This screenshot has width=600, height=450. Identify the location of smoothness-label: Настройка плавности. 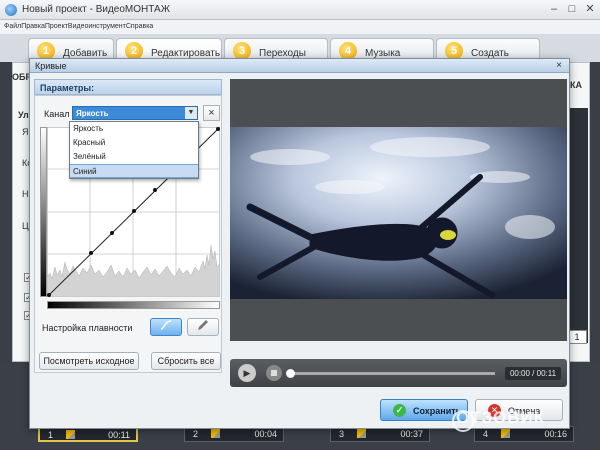
(87, 328).